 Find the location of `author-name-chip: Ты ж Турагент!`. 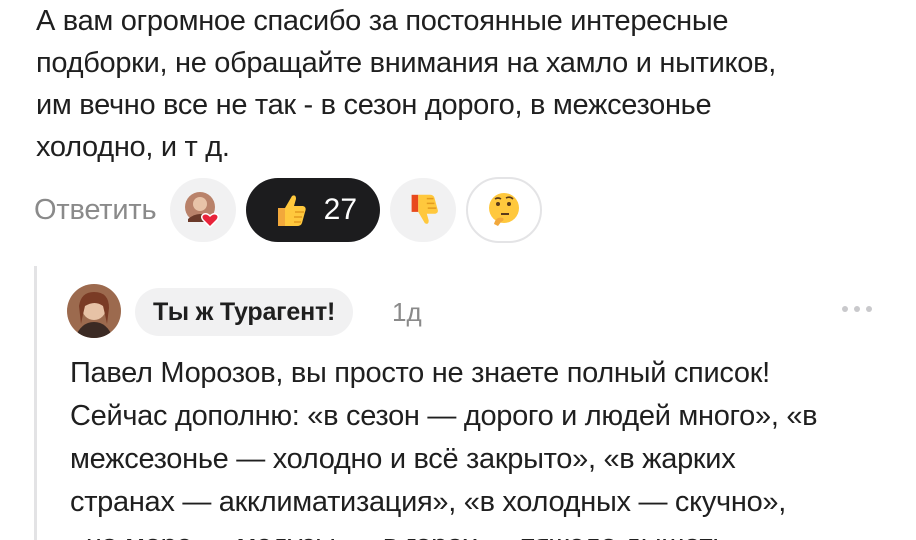

author-name-chip: Ты ж Турагент! is located at coordinates (244, 312).